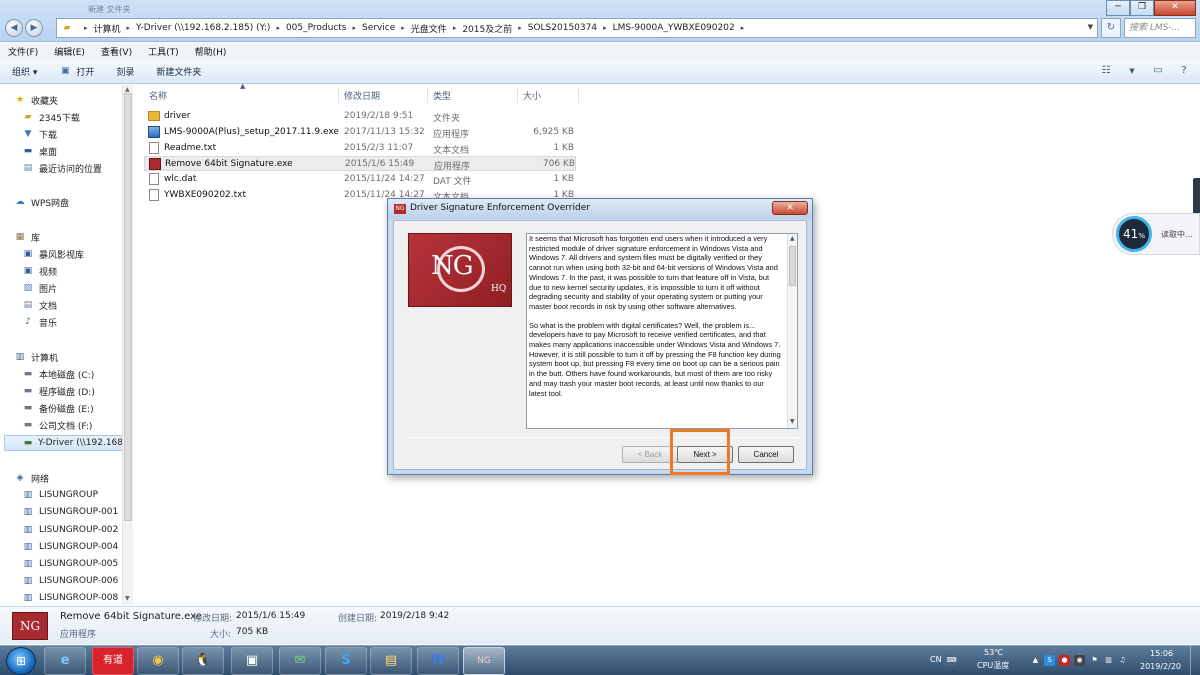 The height and width of the screenshot is (675, 1200). What do you see at coordinates (300, 661) in the screenshot?
I see `taskbar-wechat-icon: ✉` at bounding box center [300, 661].